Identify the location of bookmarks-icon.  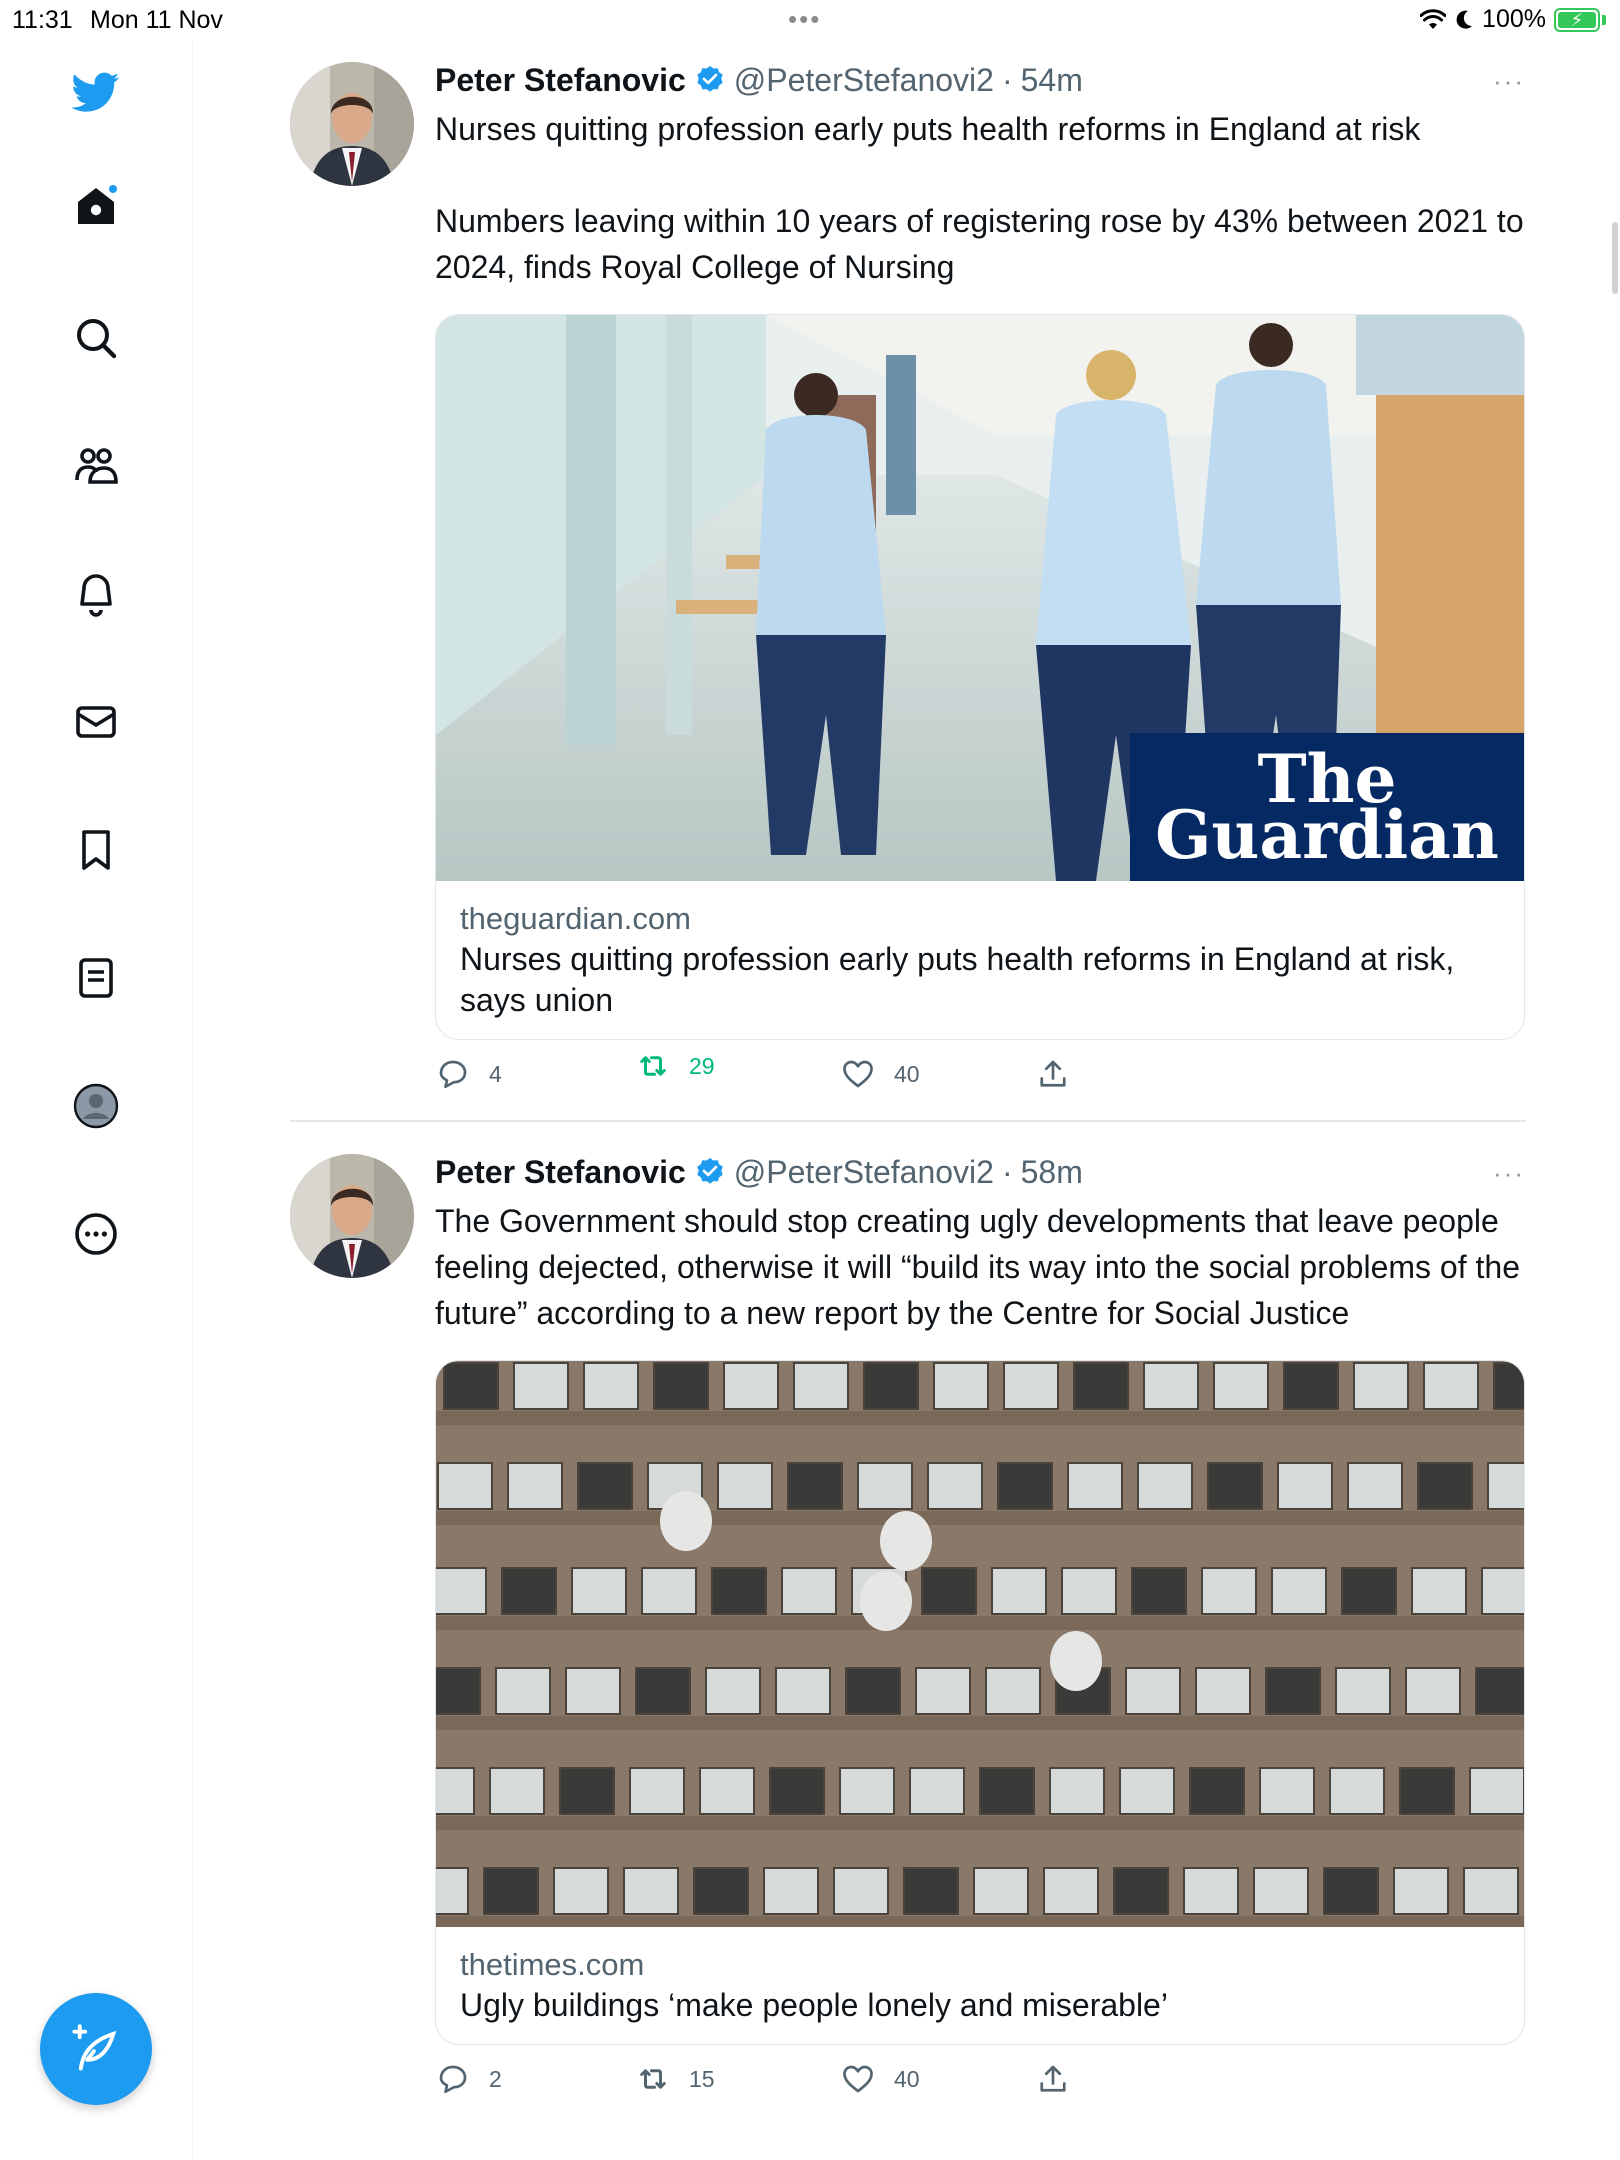
(96, 850).